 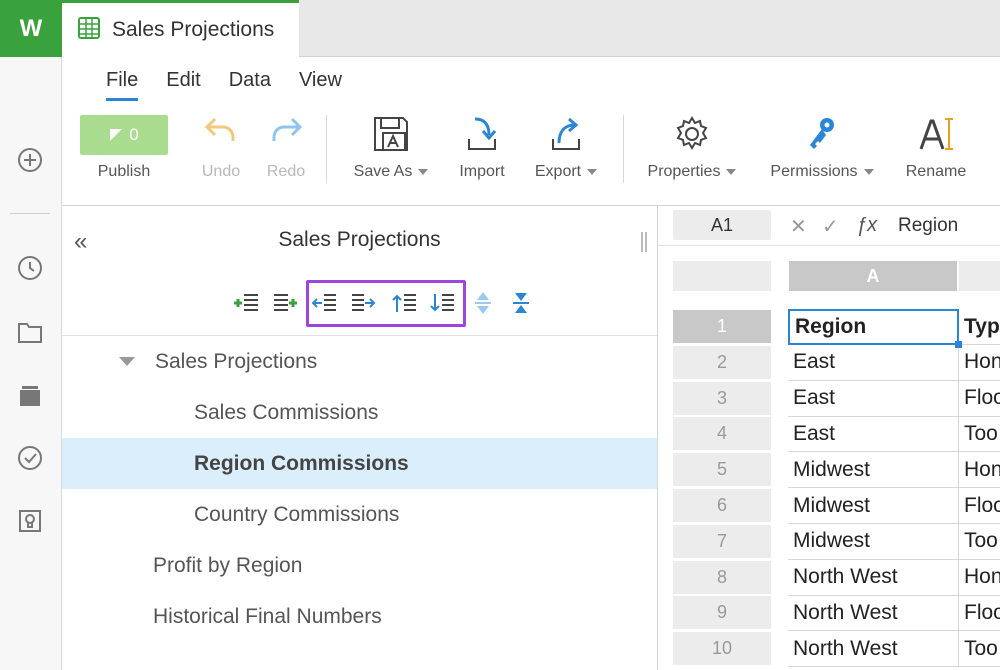 I want to click on clock-icon, so click(x=30, y=268).